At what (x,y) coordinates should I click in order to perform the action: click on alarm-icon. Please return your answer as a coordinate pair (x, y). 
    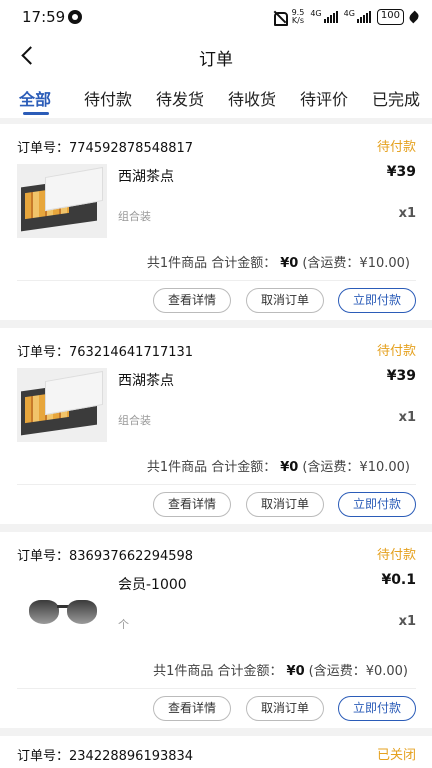
    Looking at the image, I should click on (75, 17).